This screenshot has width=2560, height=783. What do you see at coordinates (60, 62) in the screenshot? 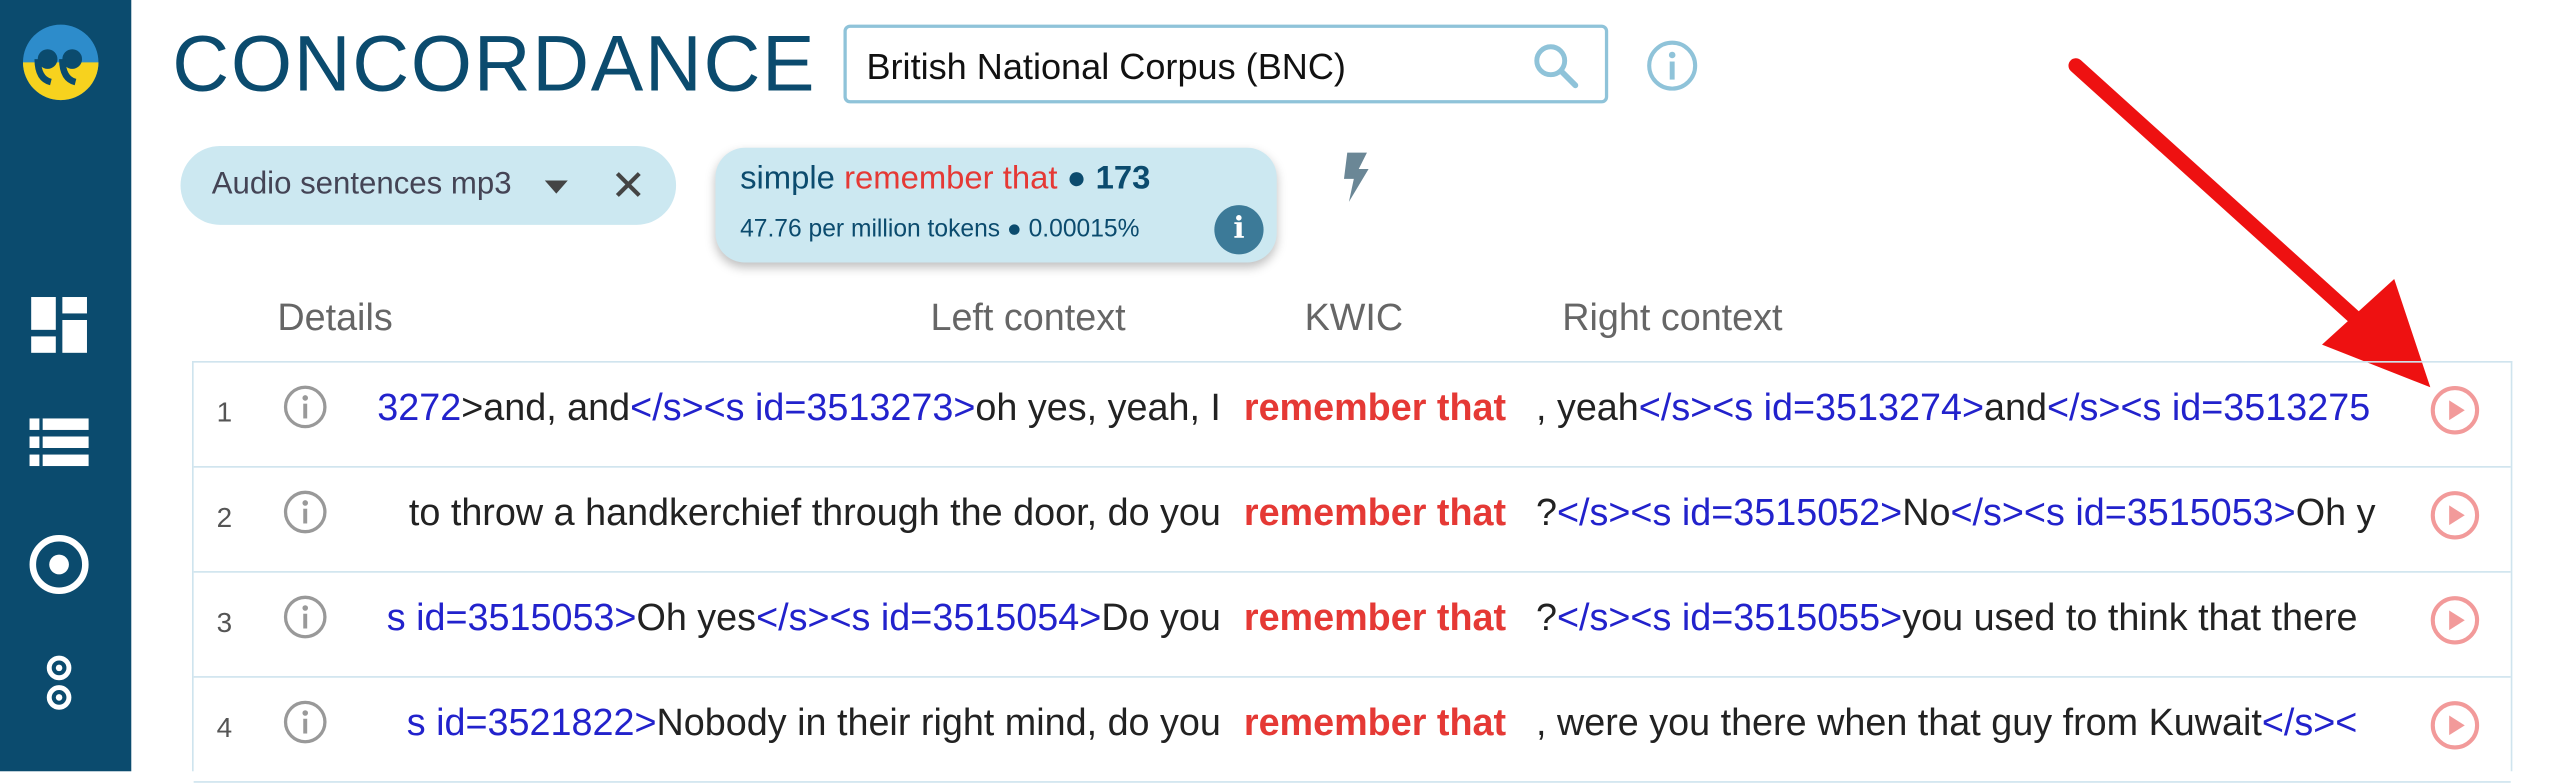
I see `quote-logo-icon` at bounding box center [60, 62].